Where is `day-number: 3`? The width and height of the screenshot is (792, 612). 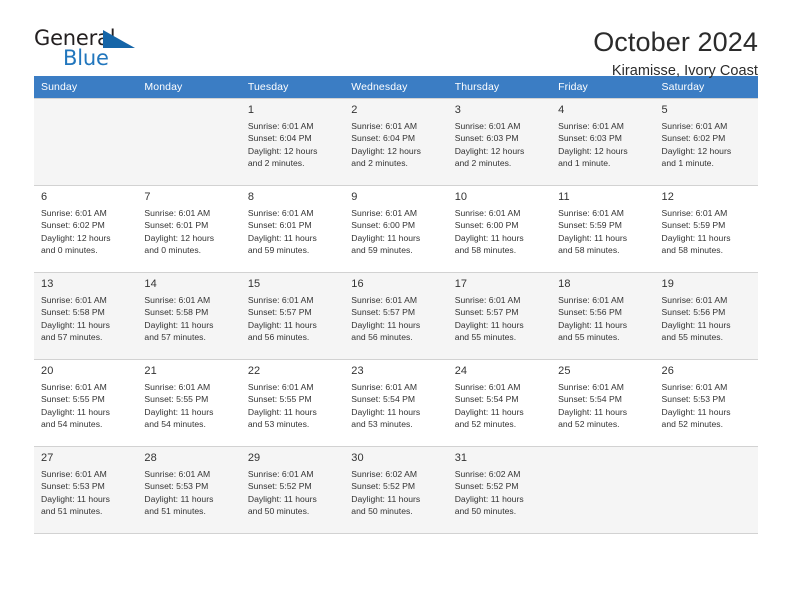 day-number: 3 is located at coordinates (457, 110).